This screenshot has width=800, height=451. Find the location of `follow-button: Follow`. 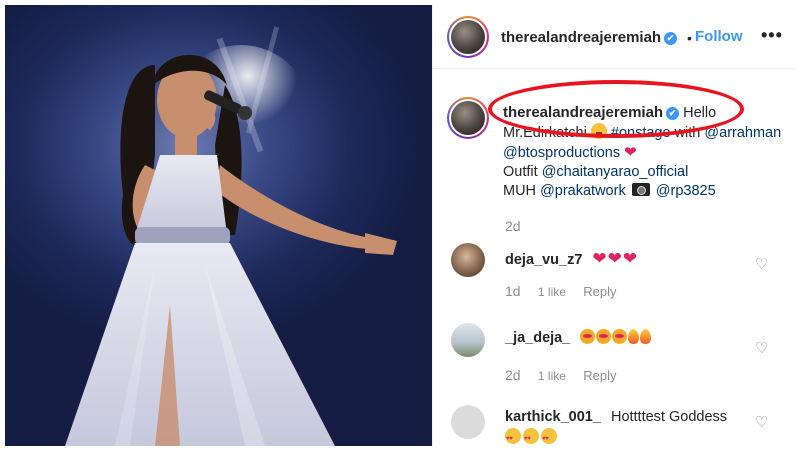

follow-button: Follow is located at coordinates (719, 36).